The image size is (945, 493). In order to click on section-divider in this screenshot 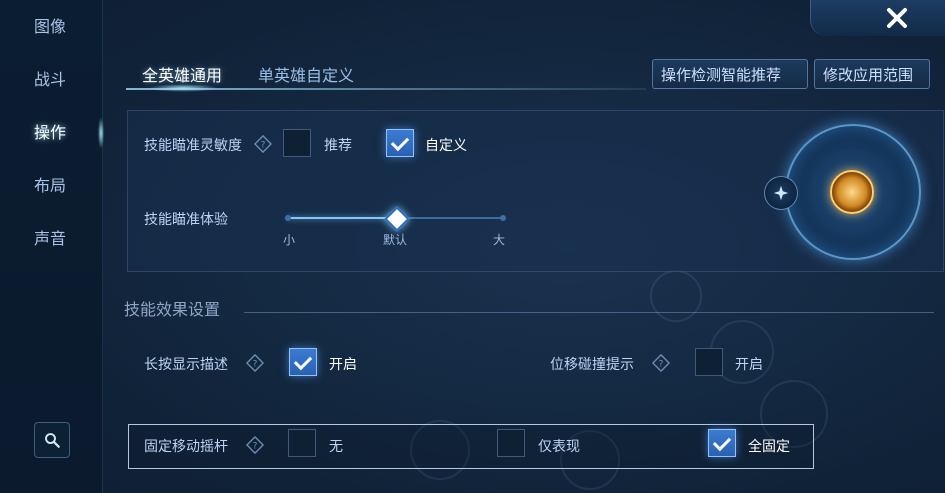, I will do `click(589, 312)`.